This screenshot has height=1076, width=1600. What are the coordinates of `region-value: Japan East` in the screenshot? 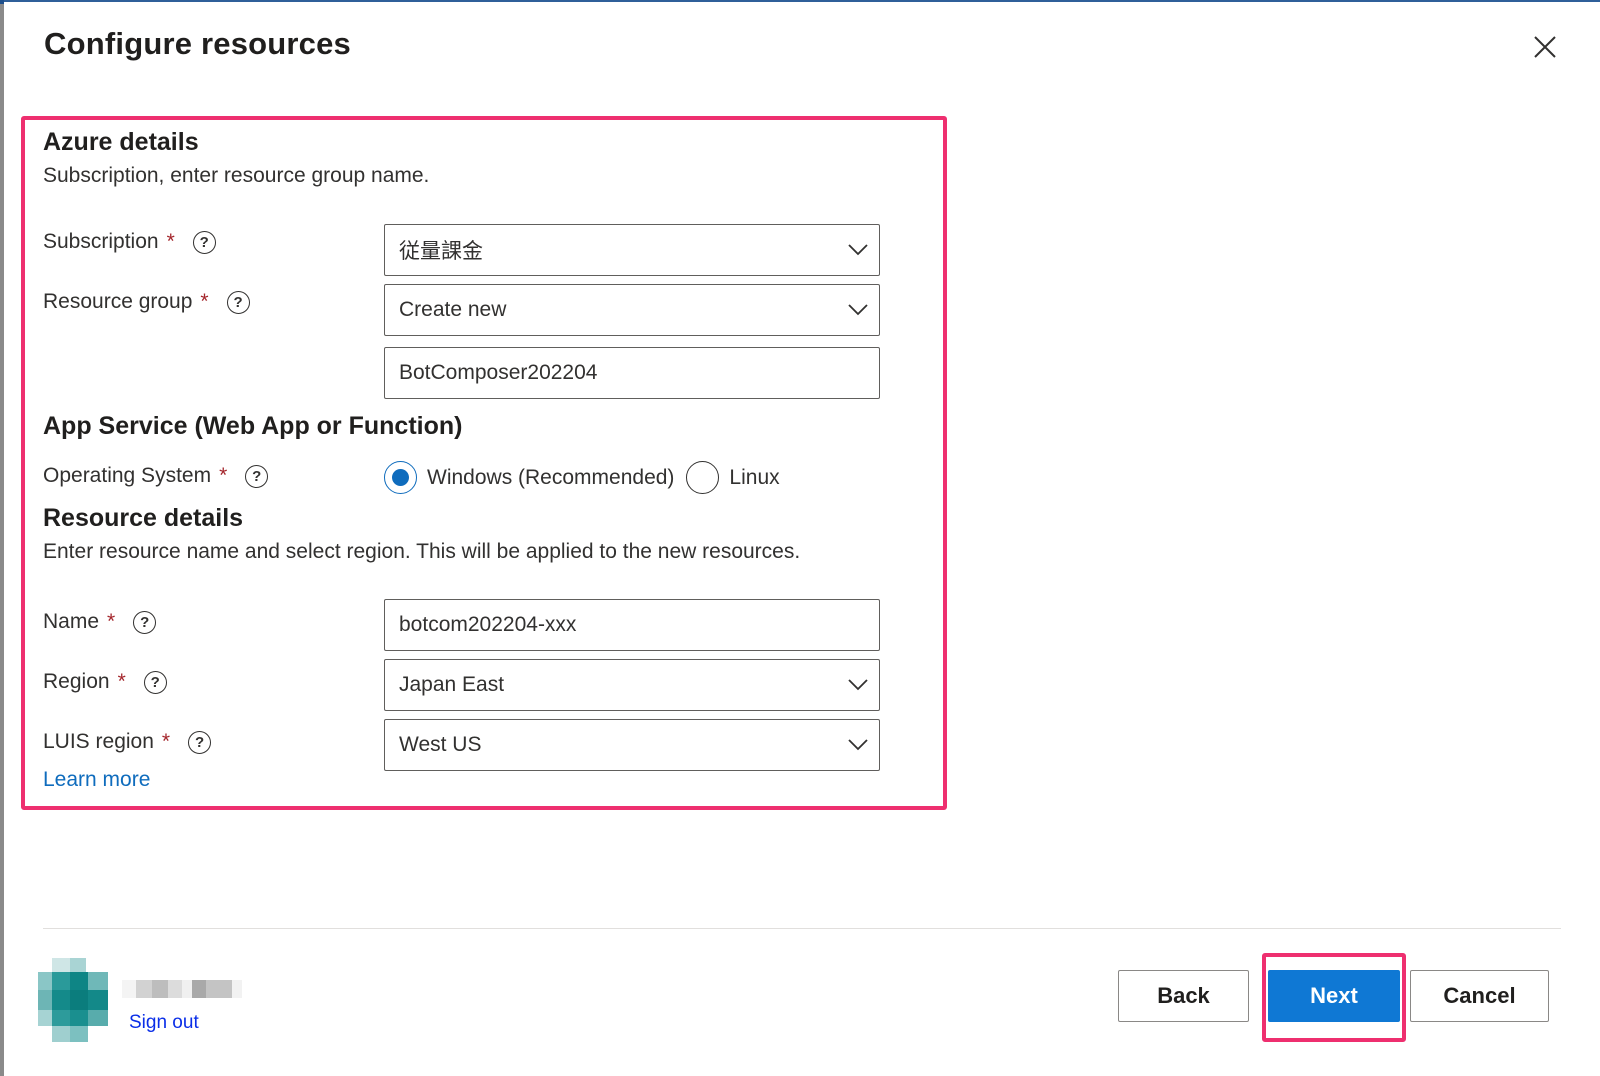 It's located at (452, 684).